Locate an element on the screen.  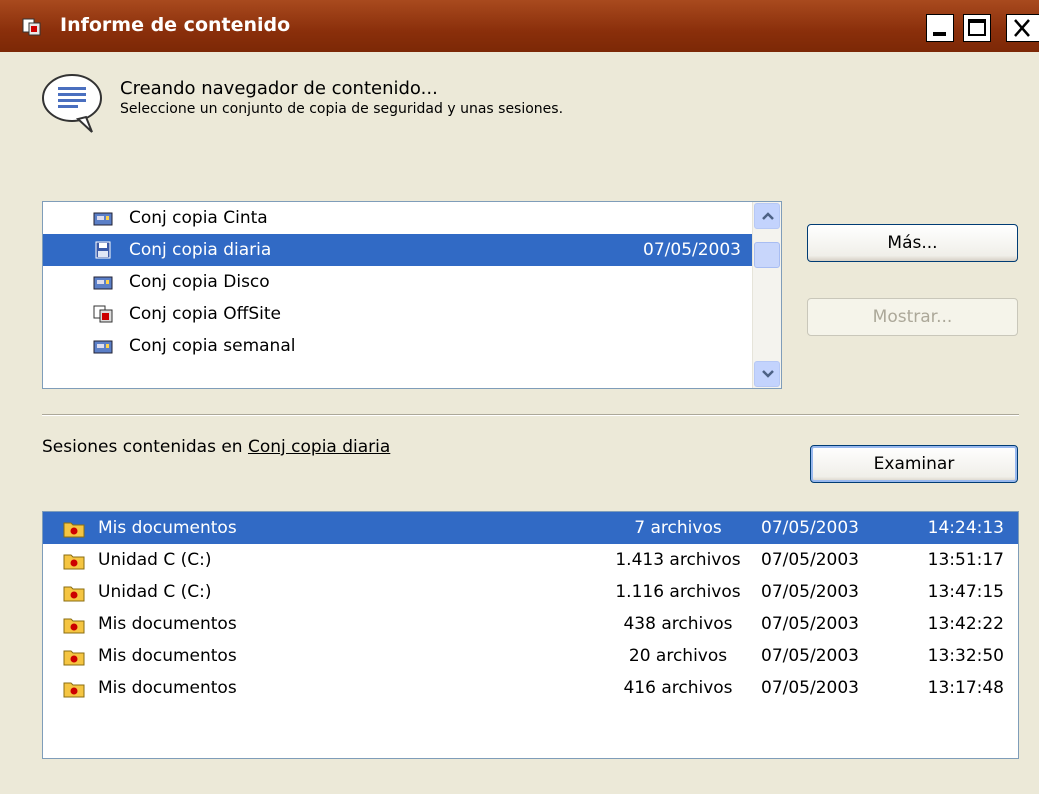
backup-set-label: Conj copia OffSite is located at coordinates (205, 314).